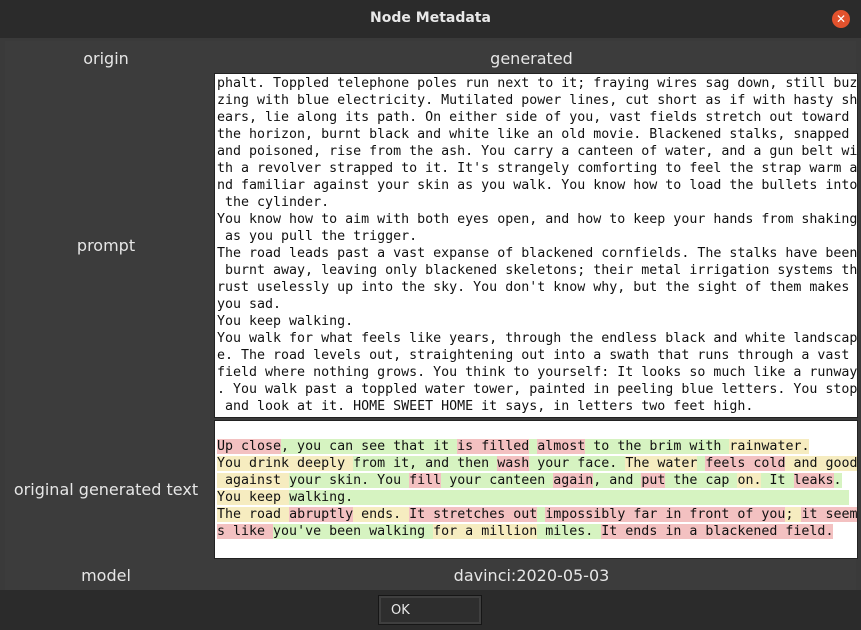  Describe the element at coordinates (745, 463) in the screenshot. I see `token-highlight: feels cold` at that location.